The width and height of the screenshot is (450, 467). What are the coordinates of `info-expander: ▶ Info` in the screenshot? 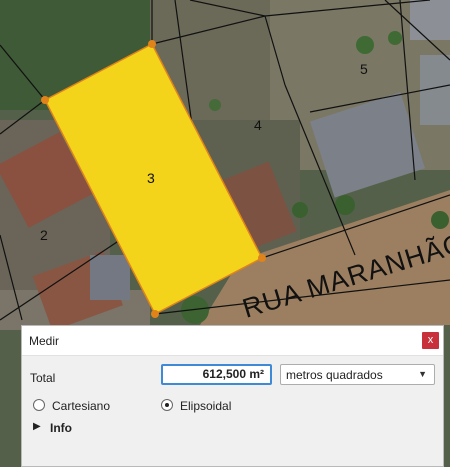 It's located at (73, 428).